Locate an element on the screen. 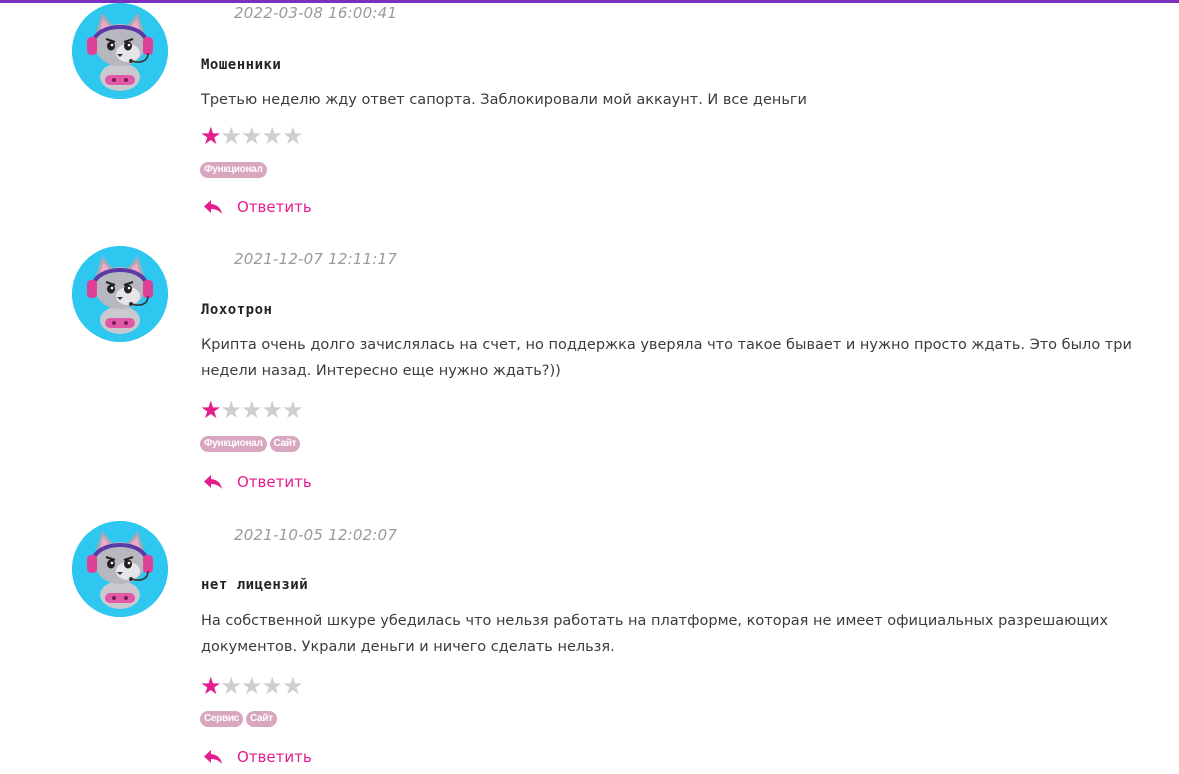 The width and height of the screenshot is (1179, 774). review-title: Мошенники is located at coordinates (241, 65).